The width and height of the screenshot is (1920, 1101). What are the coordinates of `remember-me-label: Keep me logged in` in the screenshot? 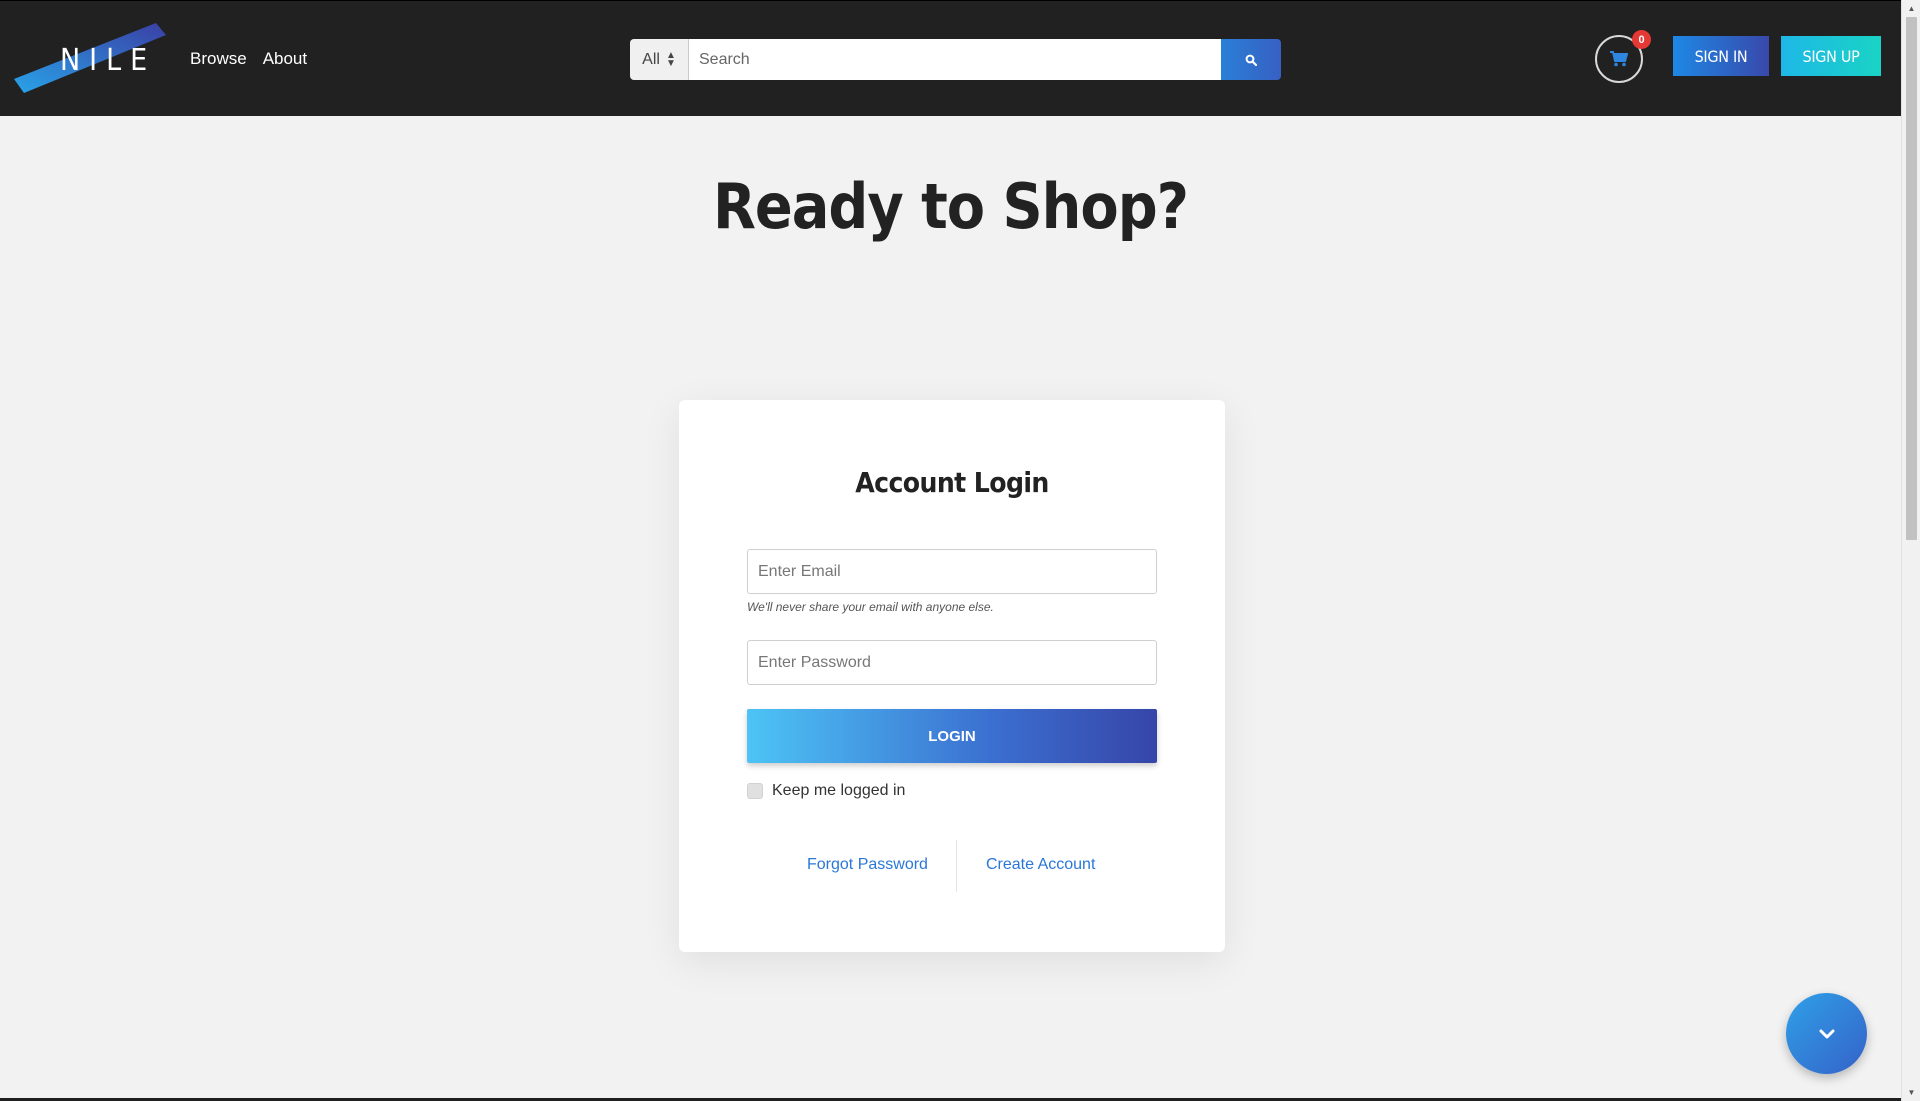 It's located at (838, 791).